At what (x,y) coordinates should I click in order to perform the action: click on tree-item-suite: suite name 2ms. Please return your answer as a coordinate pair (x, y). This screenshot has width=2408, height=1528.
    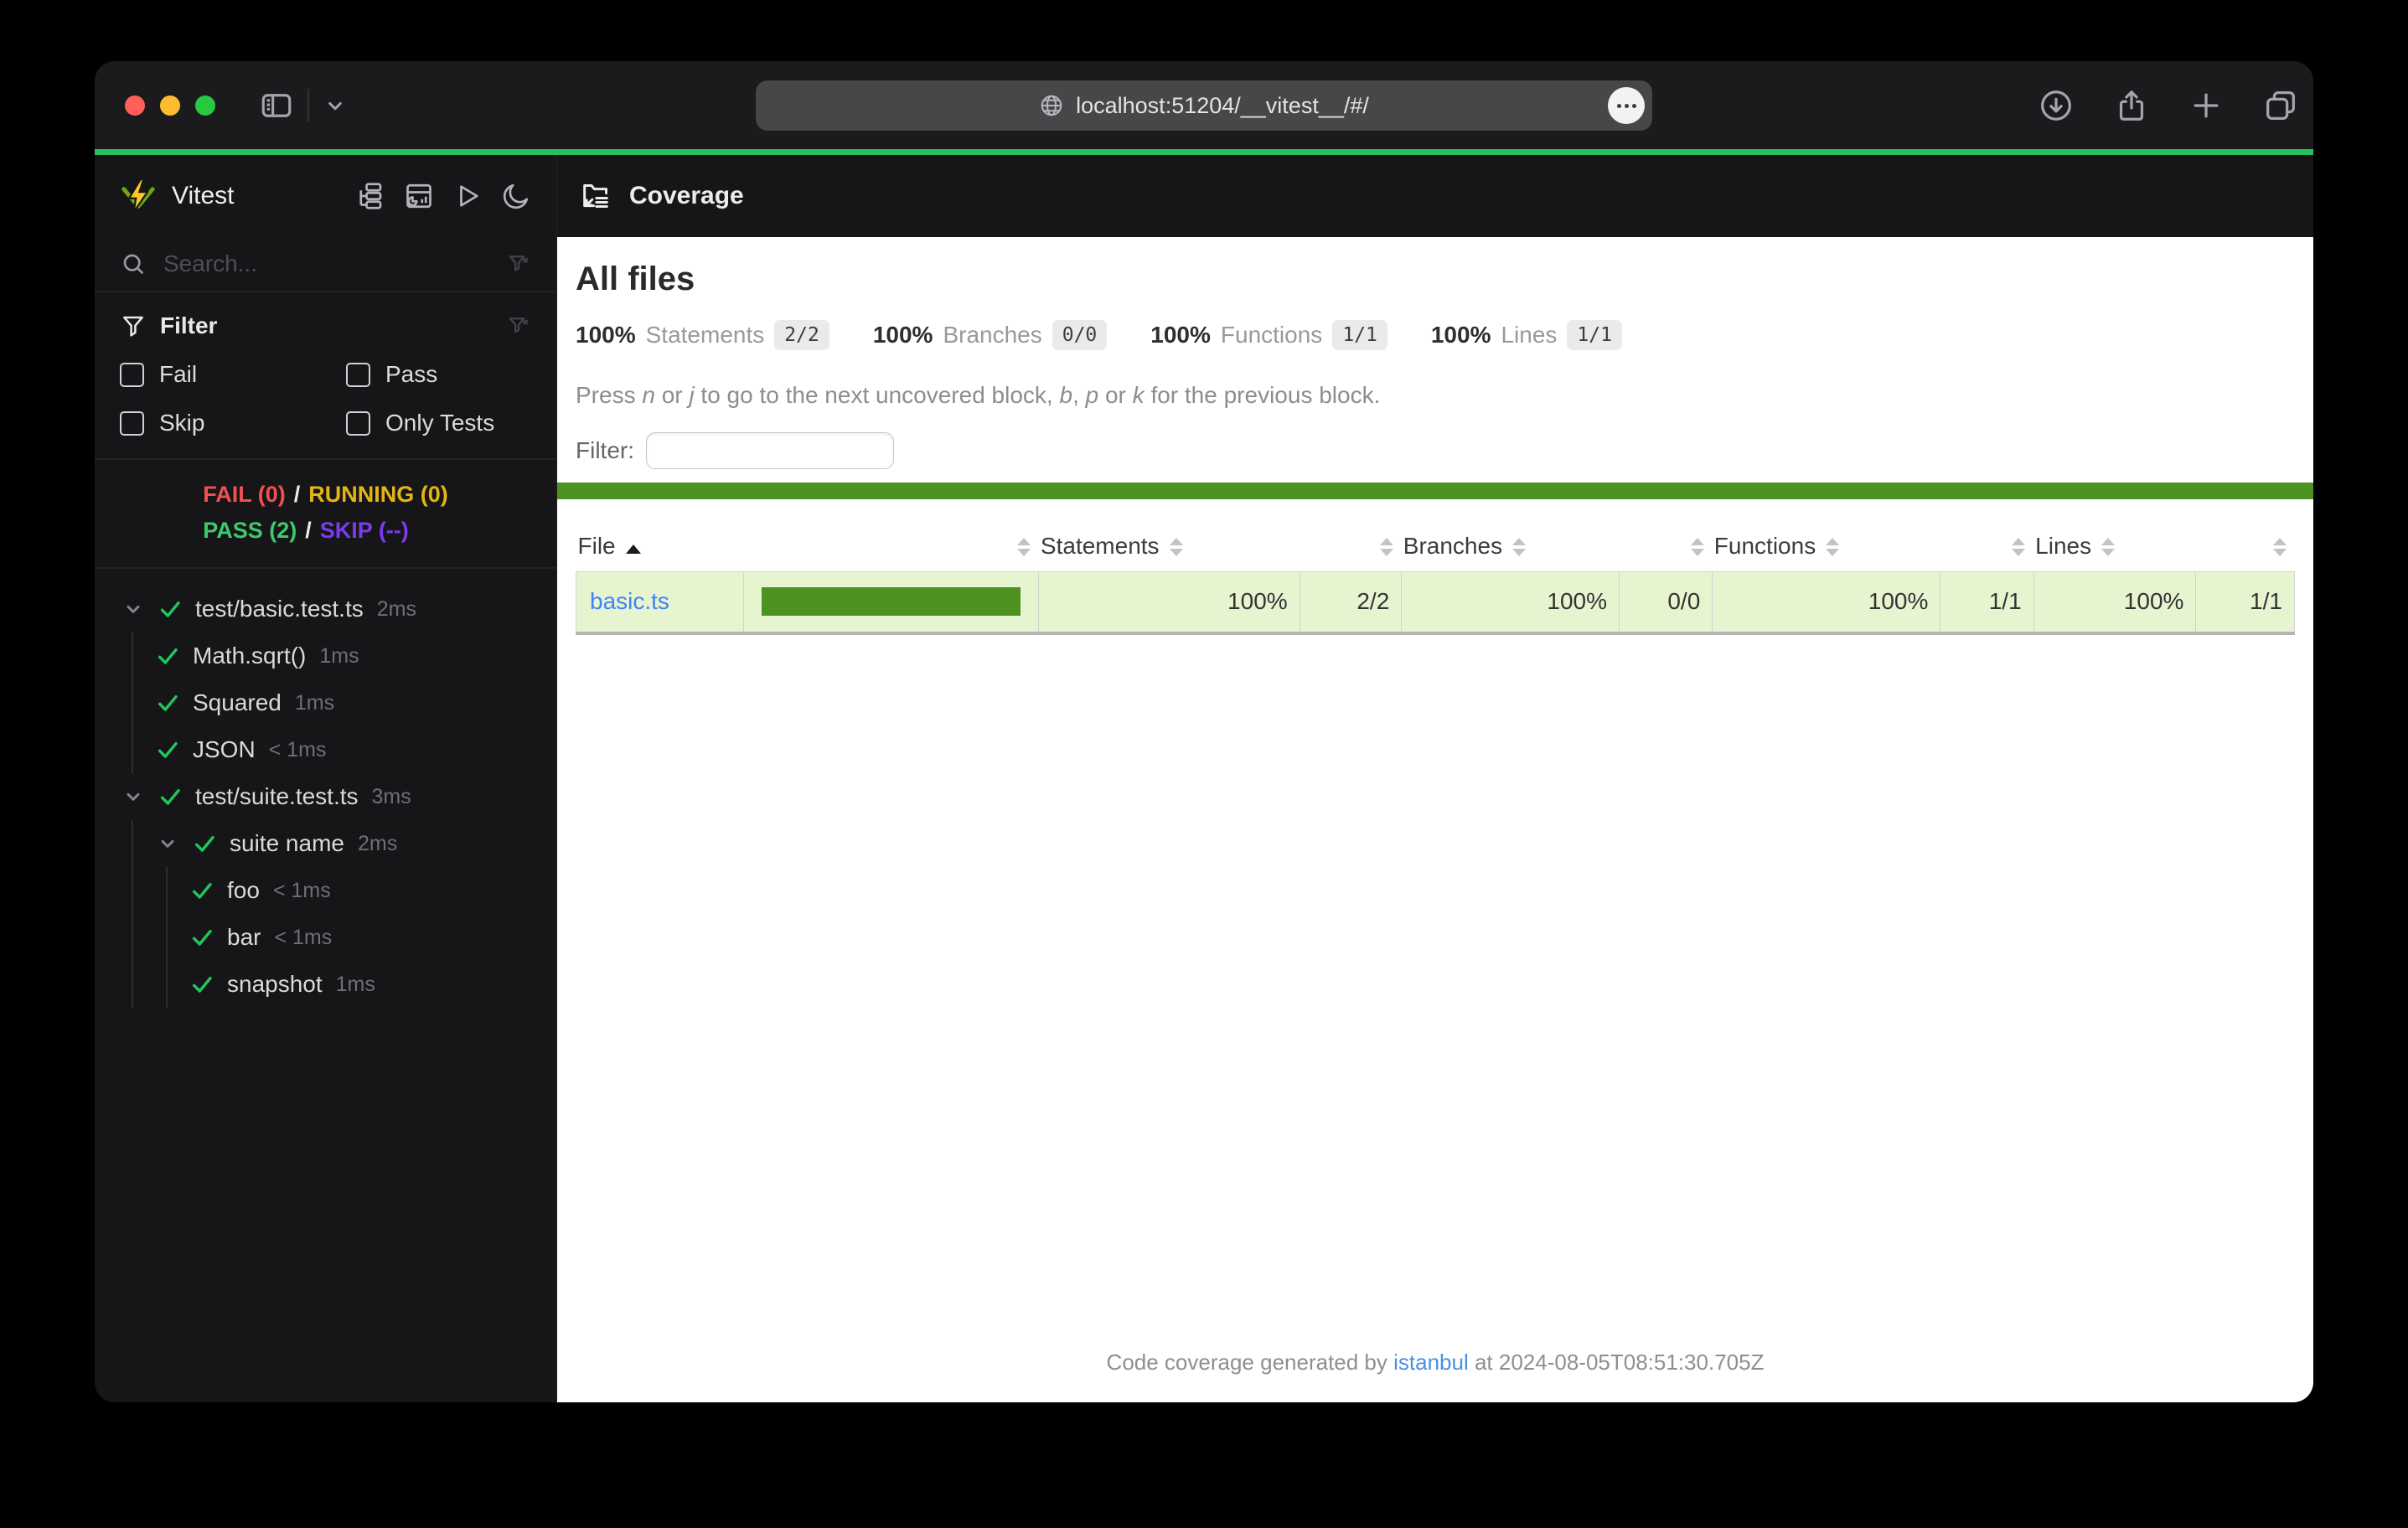
    Looking at the image, I should click on (355, 843).